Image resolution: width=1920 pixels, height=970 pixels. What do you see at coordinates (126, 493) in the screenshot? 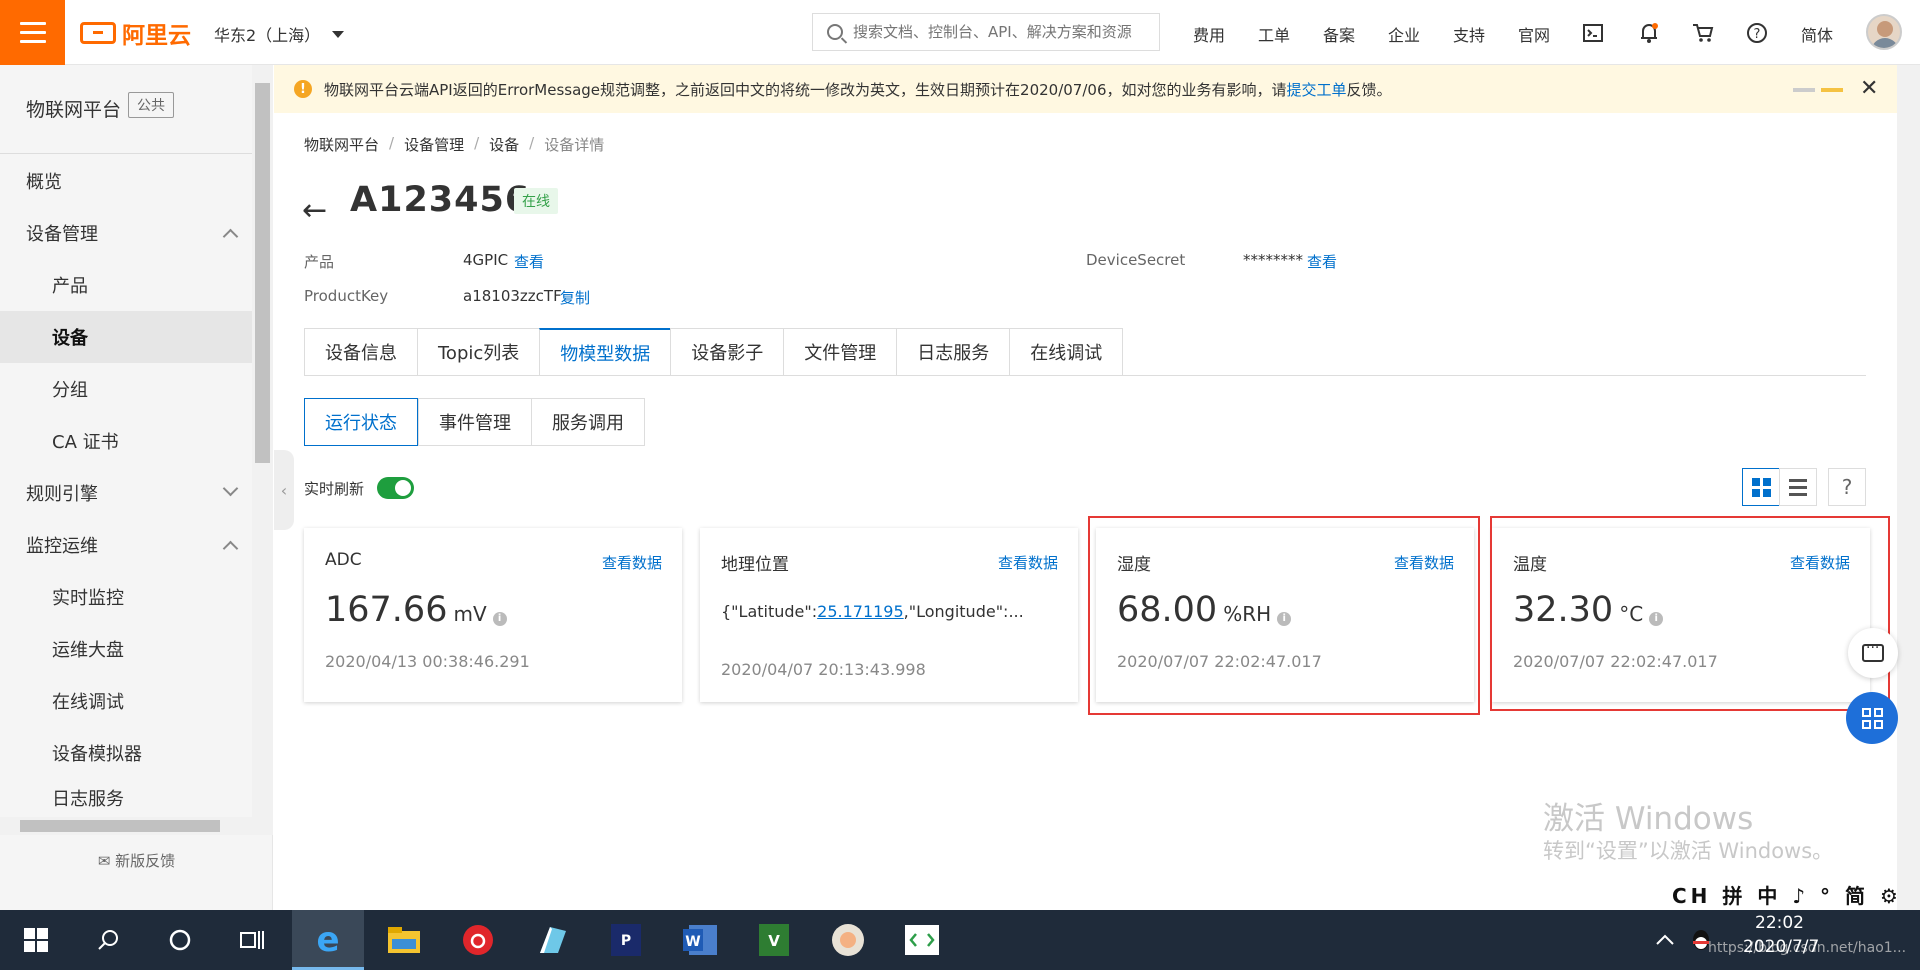
I see `sidebar-item-rule-engine: 规则引擎` at bounding box center [126, 493].